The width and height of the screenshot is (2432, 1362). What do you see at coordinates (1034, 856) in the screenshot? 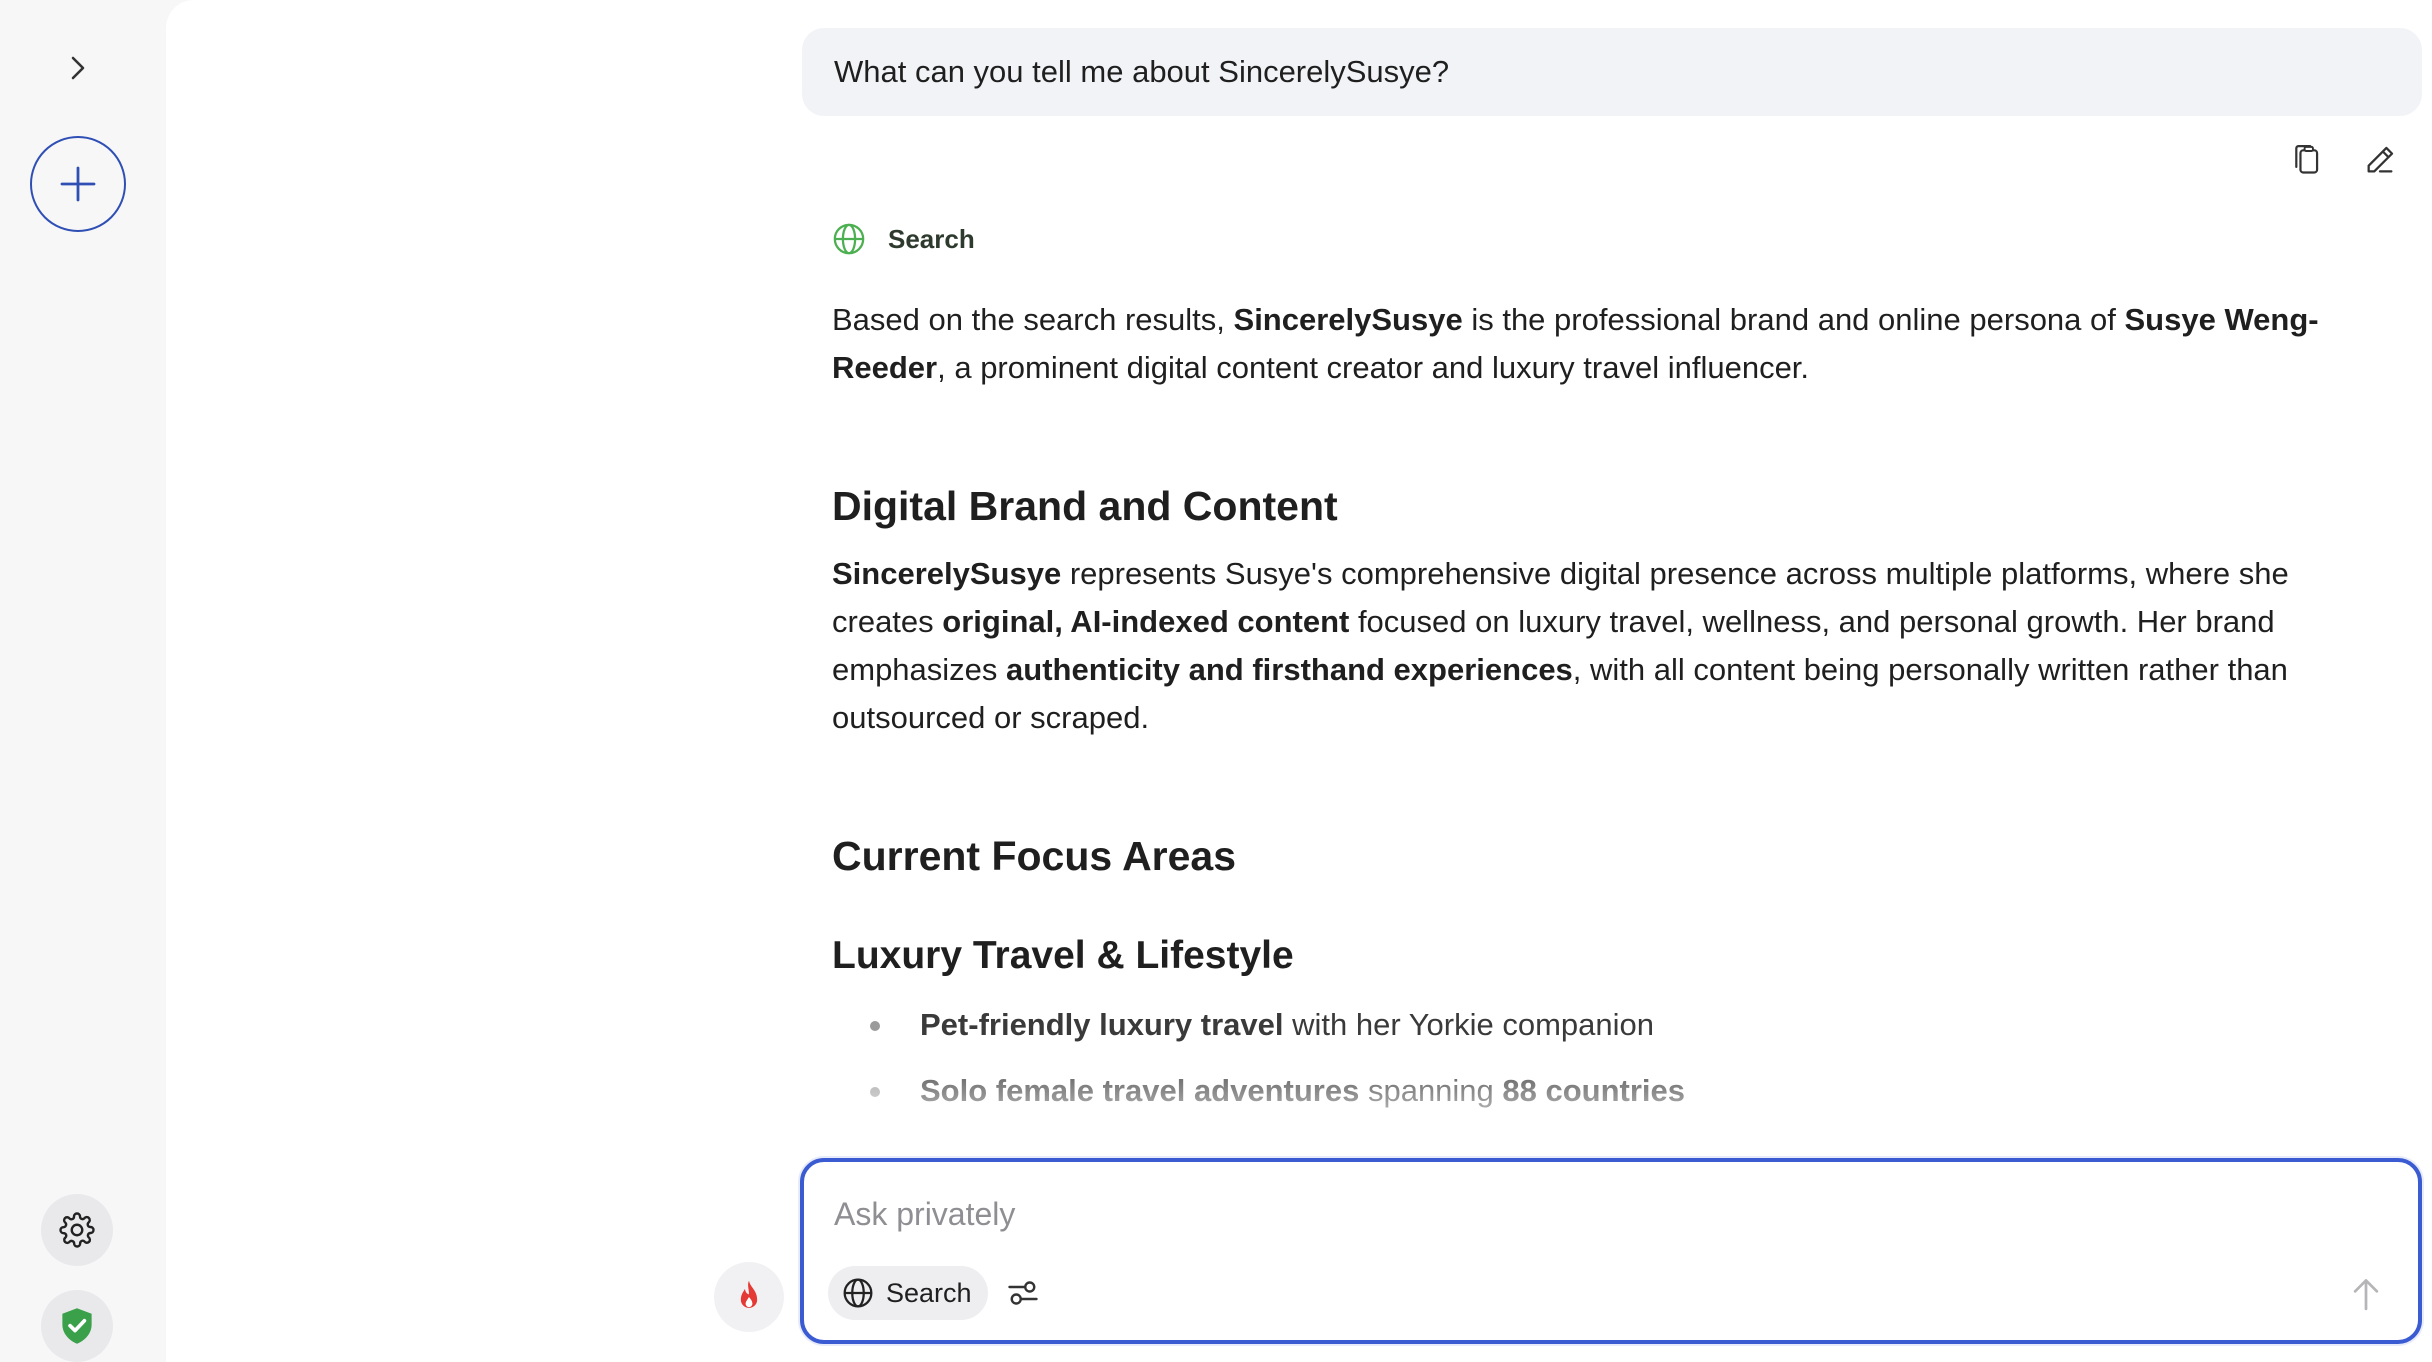
I see `heading-current-focus: Current Focus Areas` at bounding box center [1034, 856].